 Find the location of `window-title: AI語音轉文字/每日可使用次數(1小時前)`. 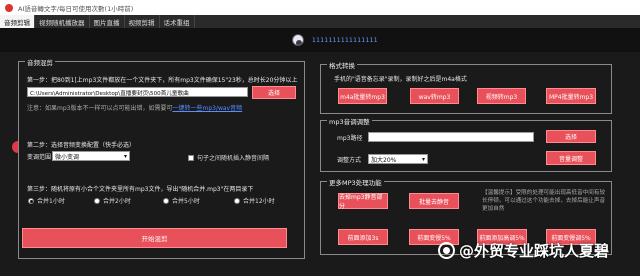

window-title: AI語音轉文字/每日可使用次數(1小時前) is located at coordinates (76, 8).